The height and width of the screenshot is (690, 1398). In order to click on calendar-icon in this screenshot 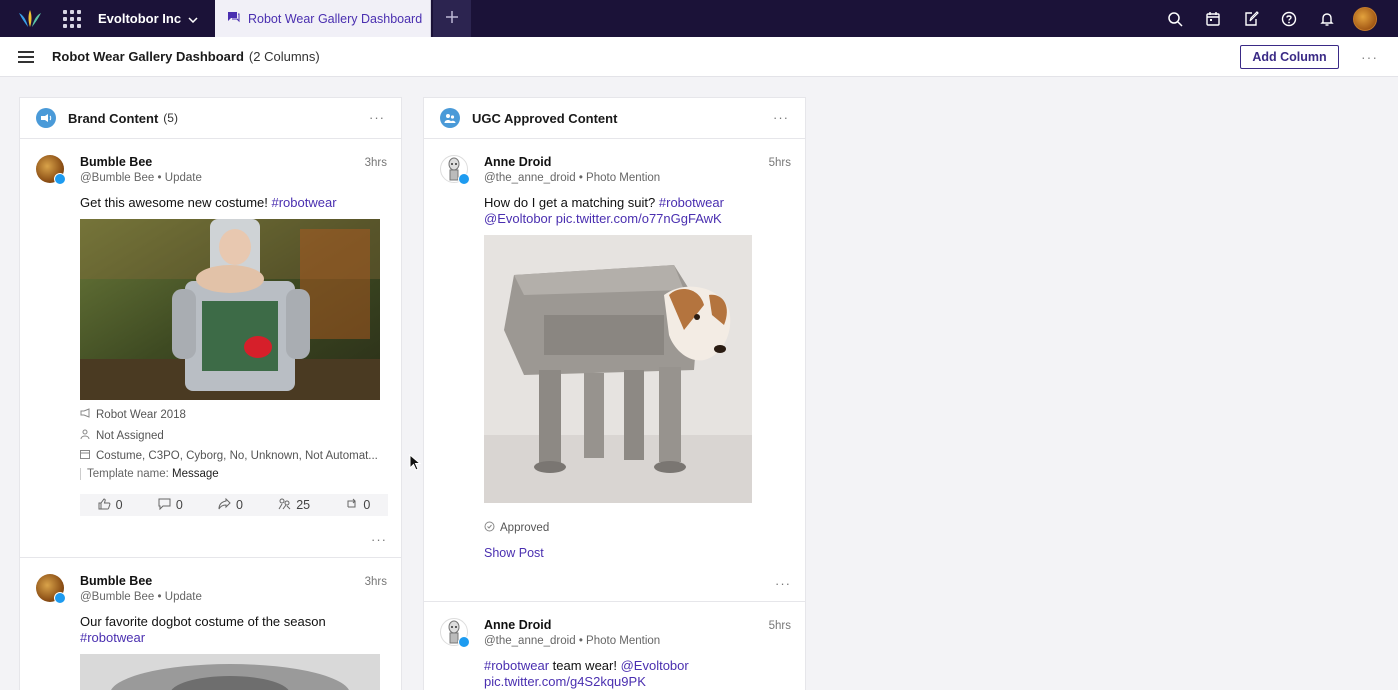, I will do `click(1213, 18)`.